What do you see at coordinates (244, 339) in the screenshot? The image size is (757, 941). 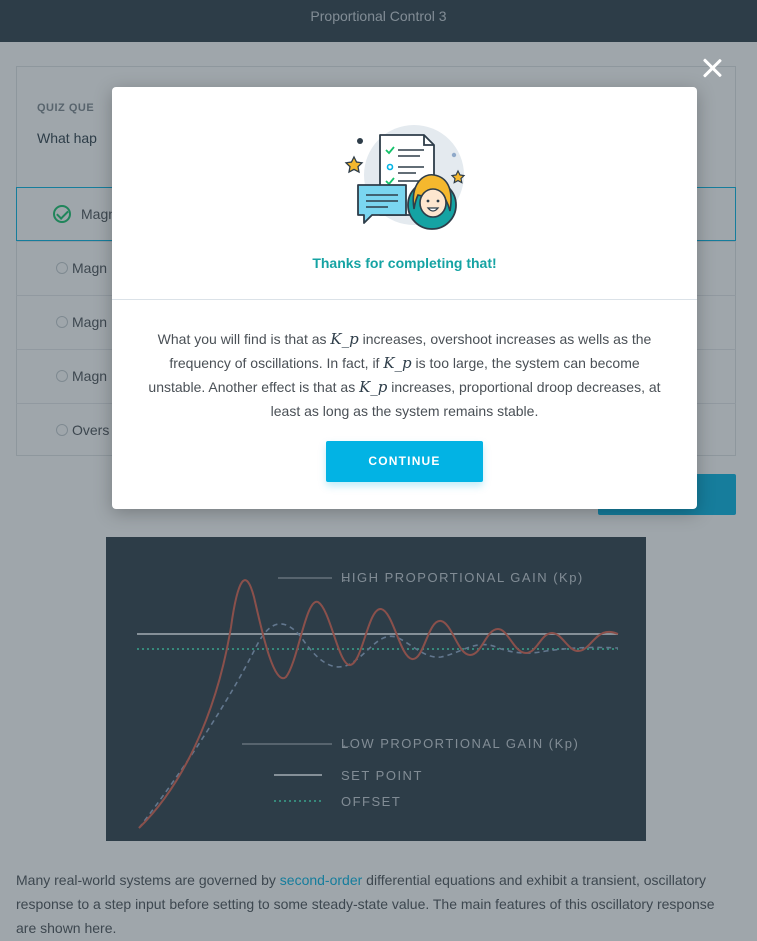 I see `body-text: What you will find is that as` at bounding box center [244, 339].